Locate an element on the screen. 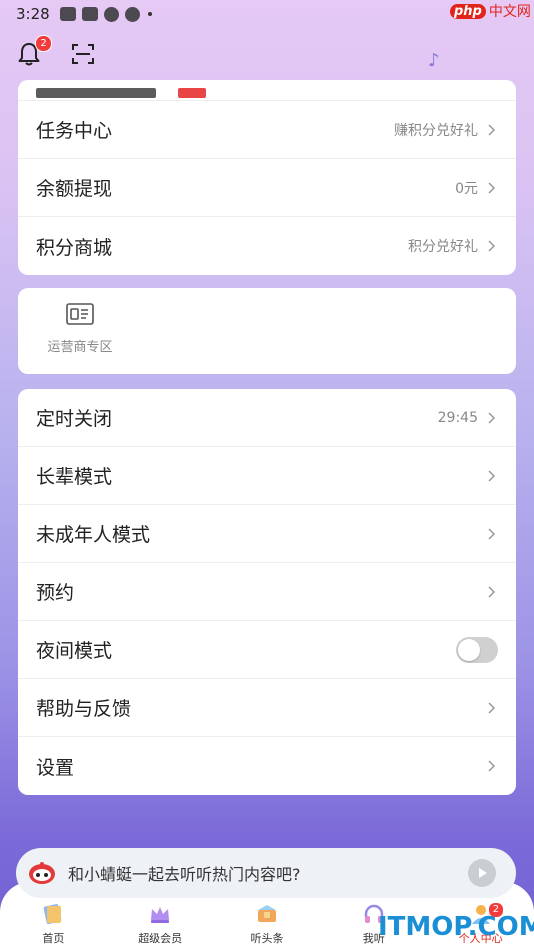  crown-icon is located at coordinates (160, 915).